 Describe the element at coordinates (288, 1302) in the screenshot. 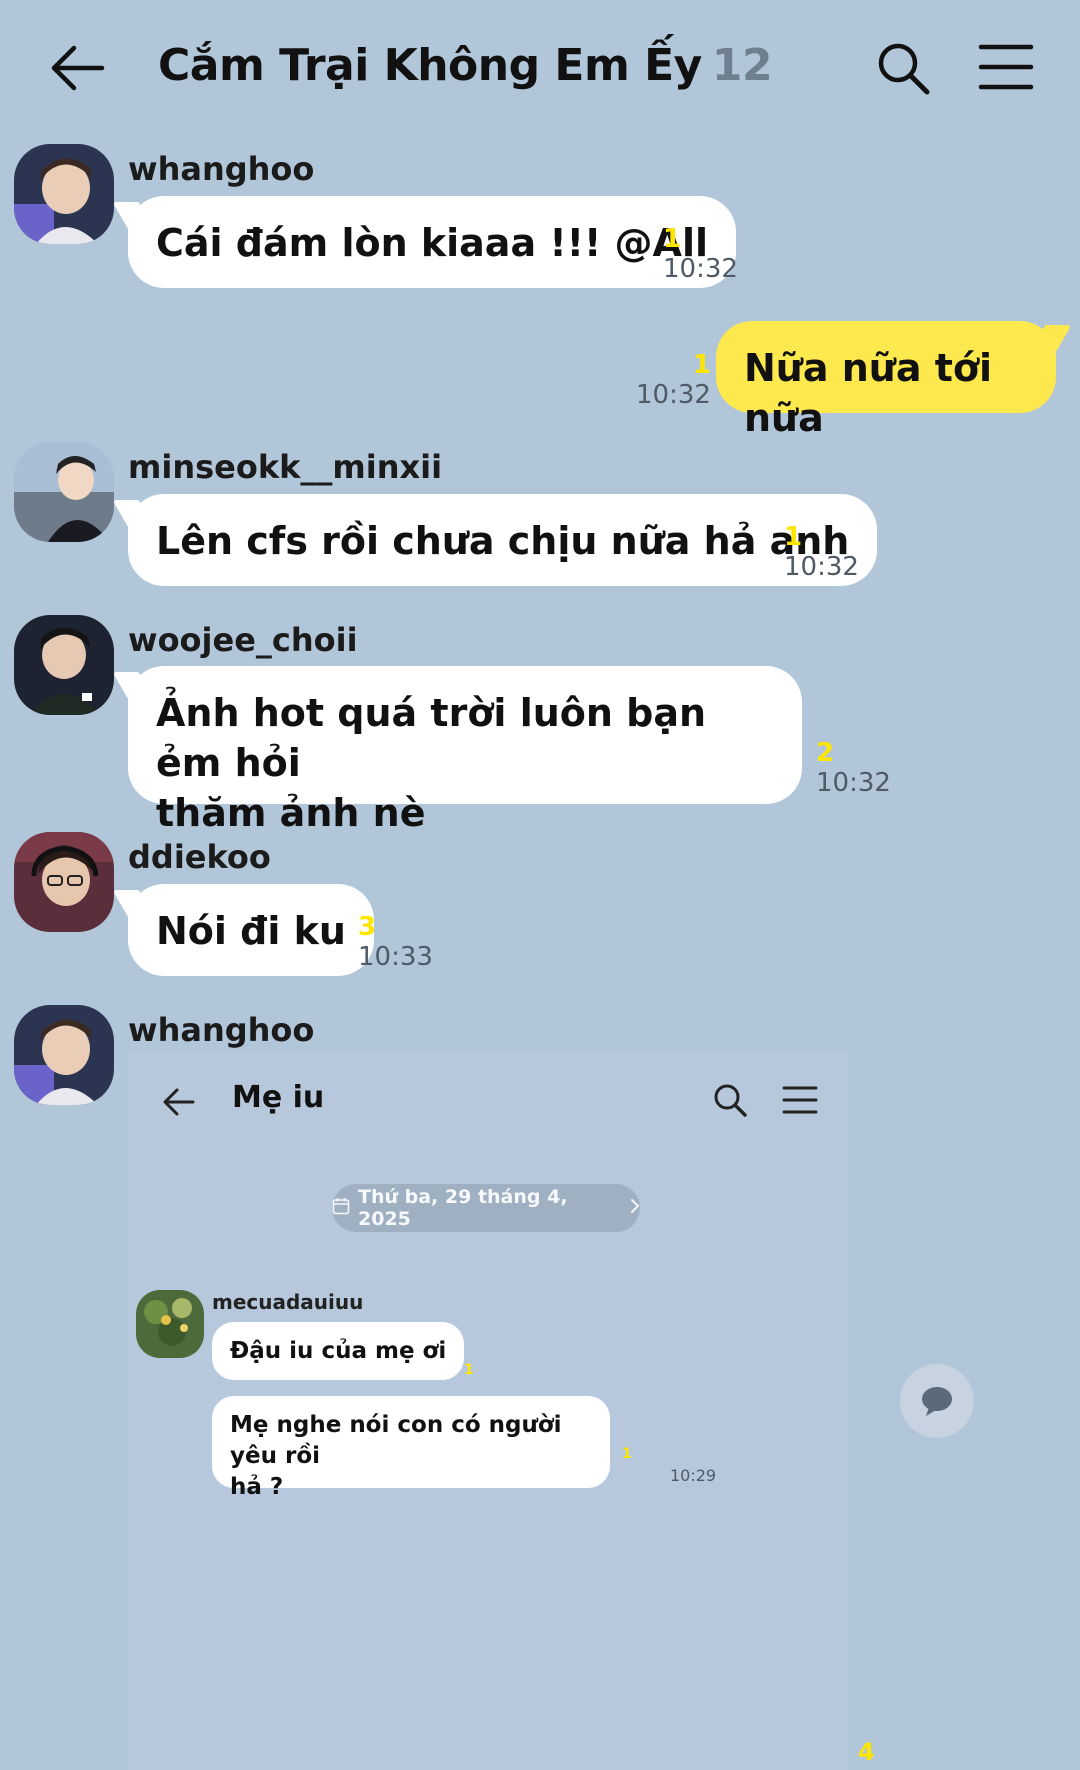

I see `sender-name: mecuadauiuu` at that location.